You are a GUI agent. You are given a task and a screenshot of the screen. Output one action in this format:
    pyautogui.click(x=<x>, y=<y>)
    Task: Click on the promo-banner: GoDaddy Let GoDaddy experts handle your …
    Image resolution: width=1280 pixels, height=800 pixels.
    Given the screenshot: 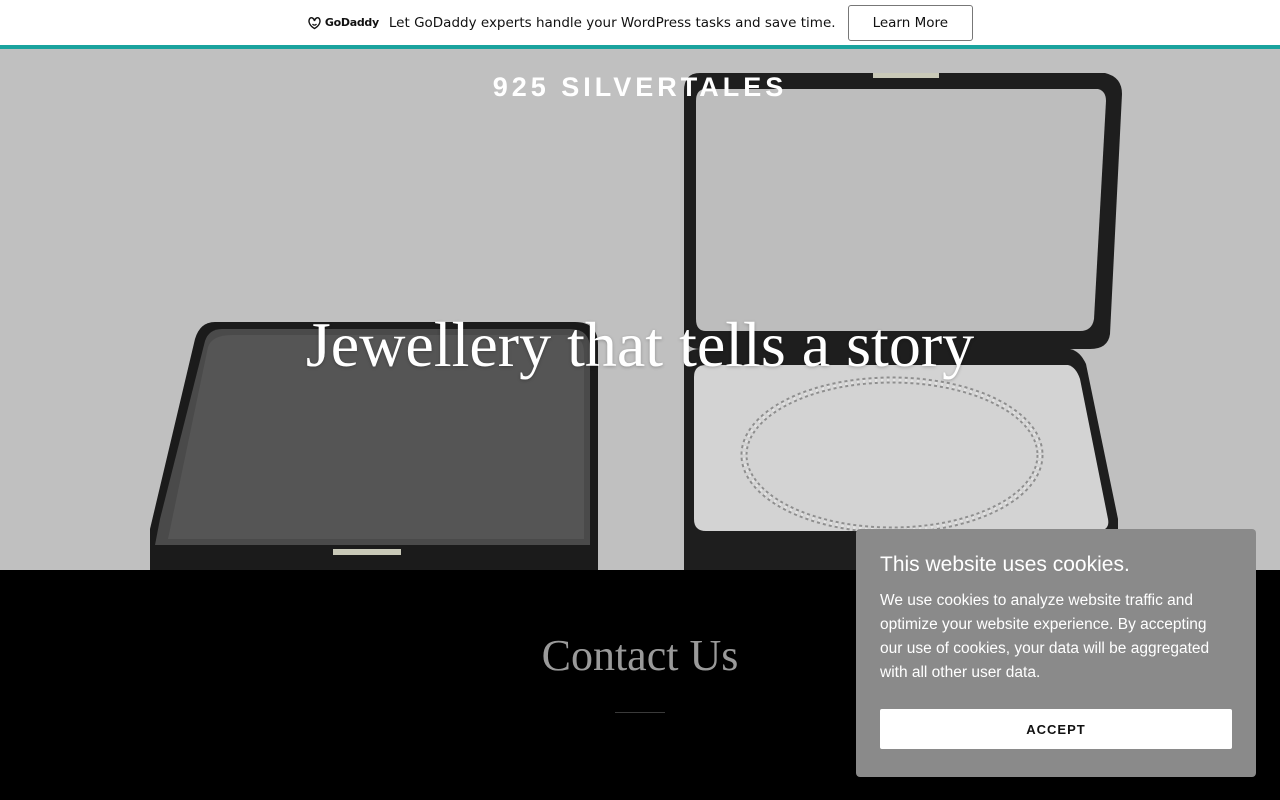 What is the action you would take?
    pyautogui.click(x=640, y=22)
    